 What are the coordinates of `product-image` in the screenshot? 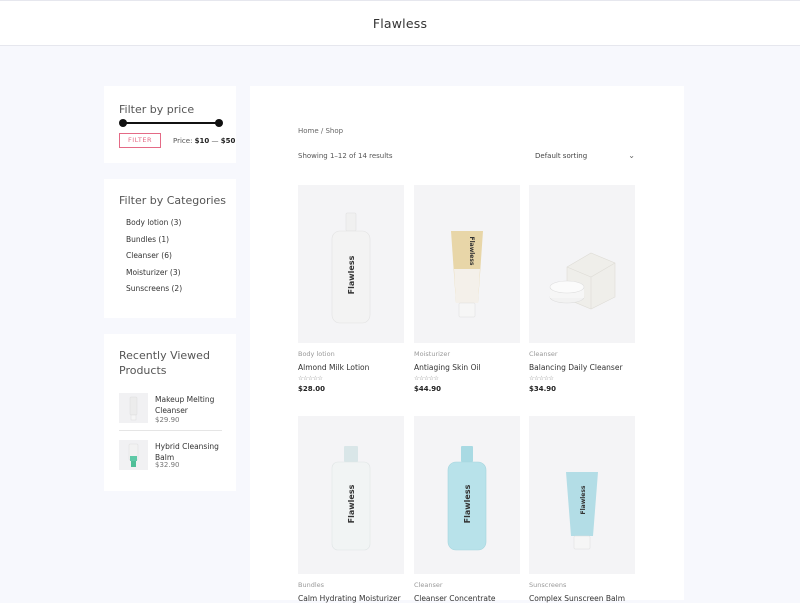 It's located at (582, 264).